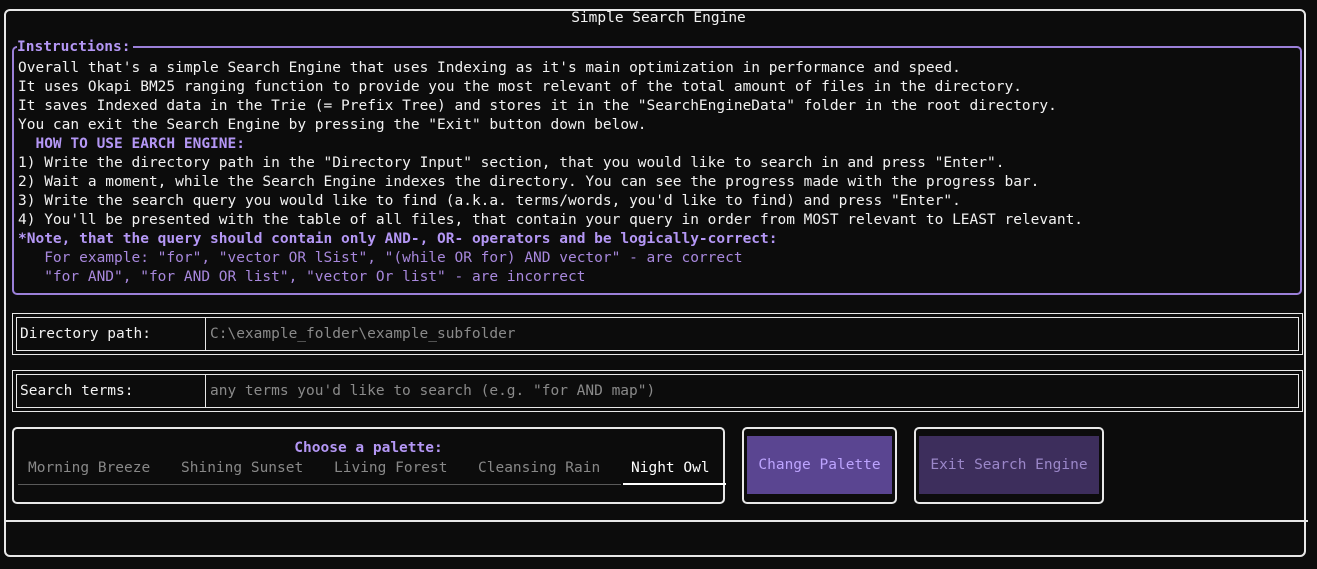 The height and width of the screenshot is (569, 1317). I want to click on change-palette-button-frame: Change Palette, so click(819, 465).